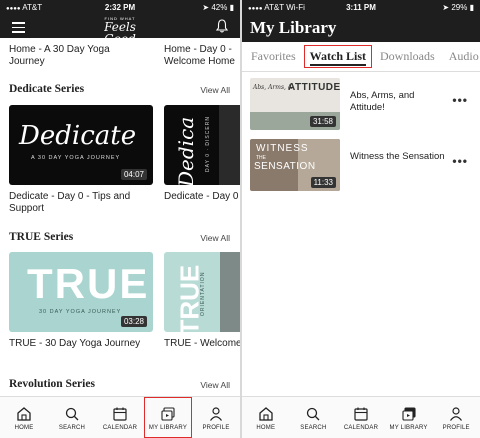 This screenshot has height=438, width=480. I want to click on tab-favorites: Favorites, so click(271, 56).